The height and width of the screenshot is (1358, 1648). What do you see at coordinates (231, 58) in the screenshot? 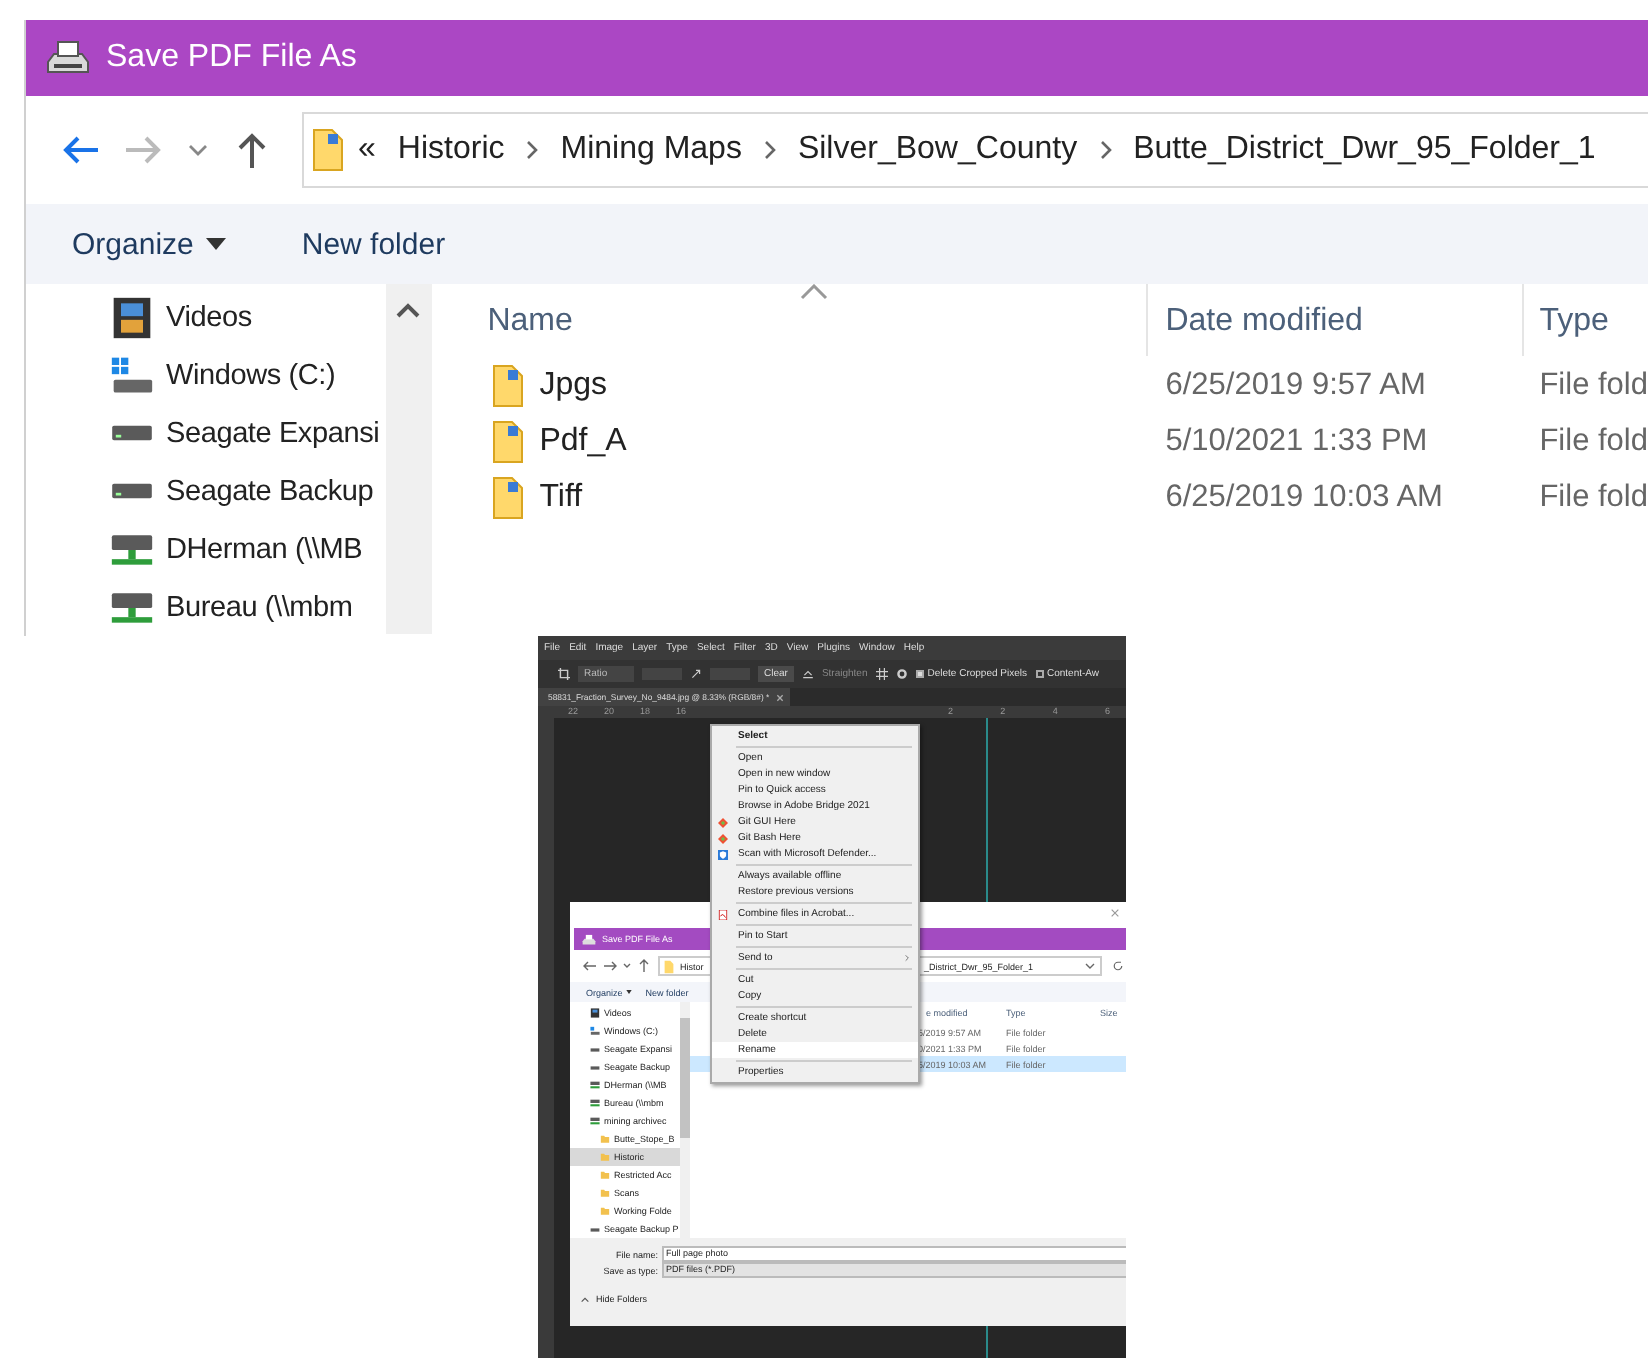
I see `window-title: Save PDF File As` at bounding box center [231, 58].